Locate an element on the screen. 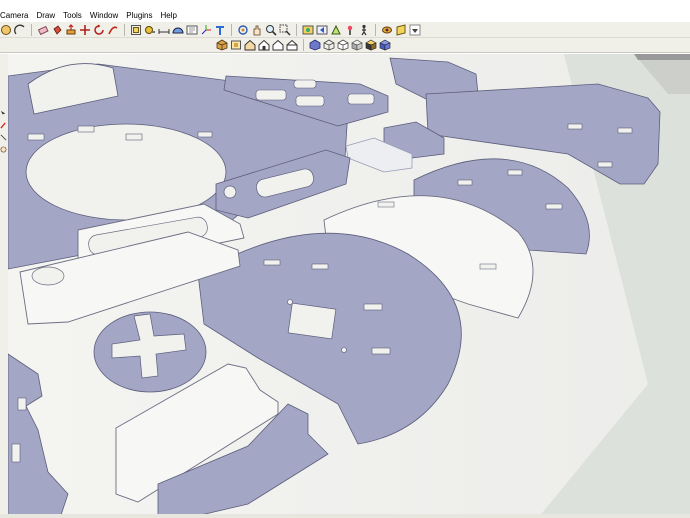 The image size is (690, 518). zoom-window-icon is located at coordinates (285, 30).